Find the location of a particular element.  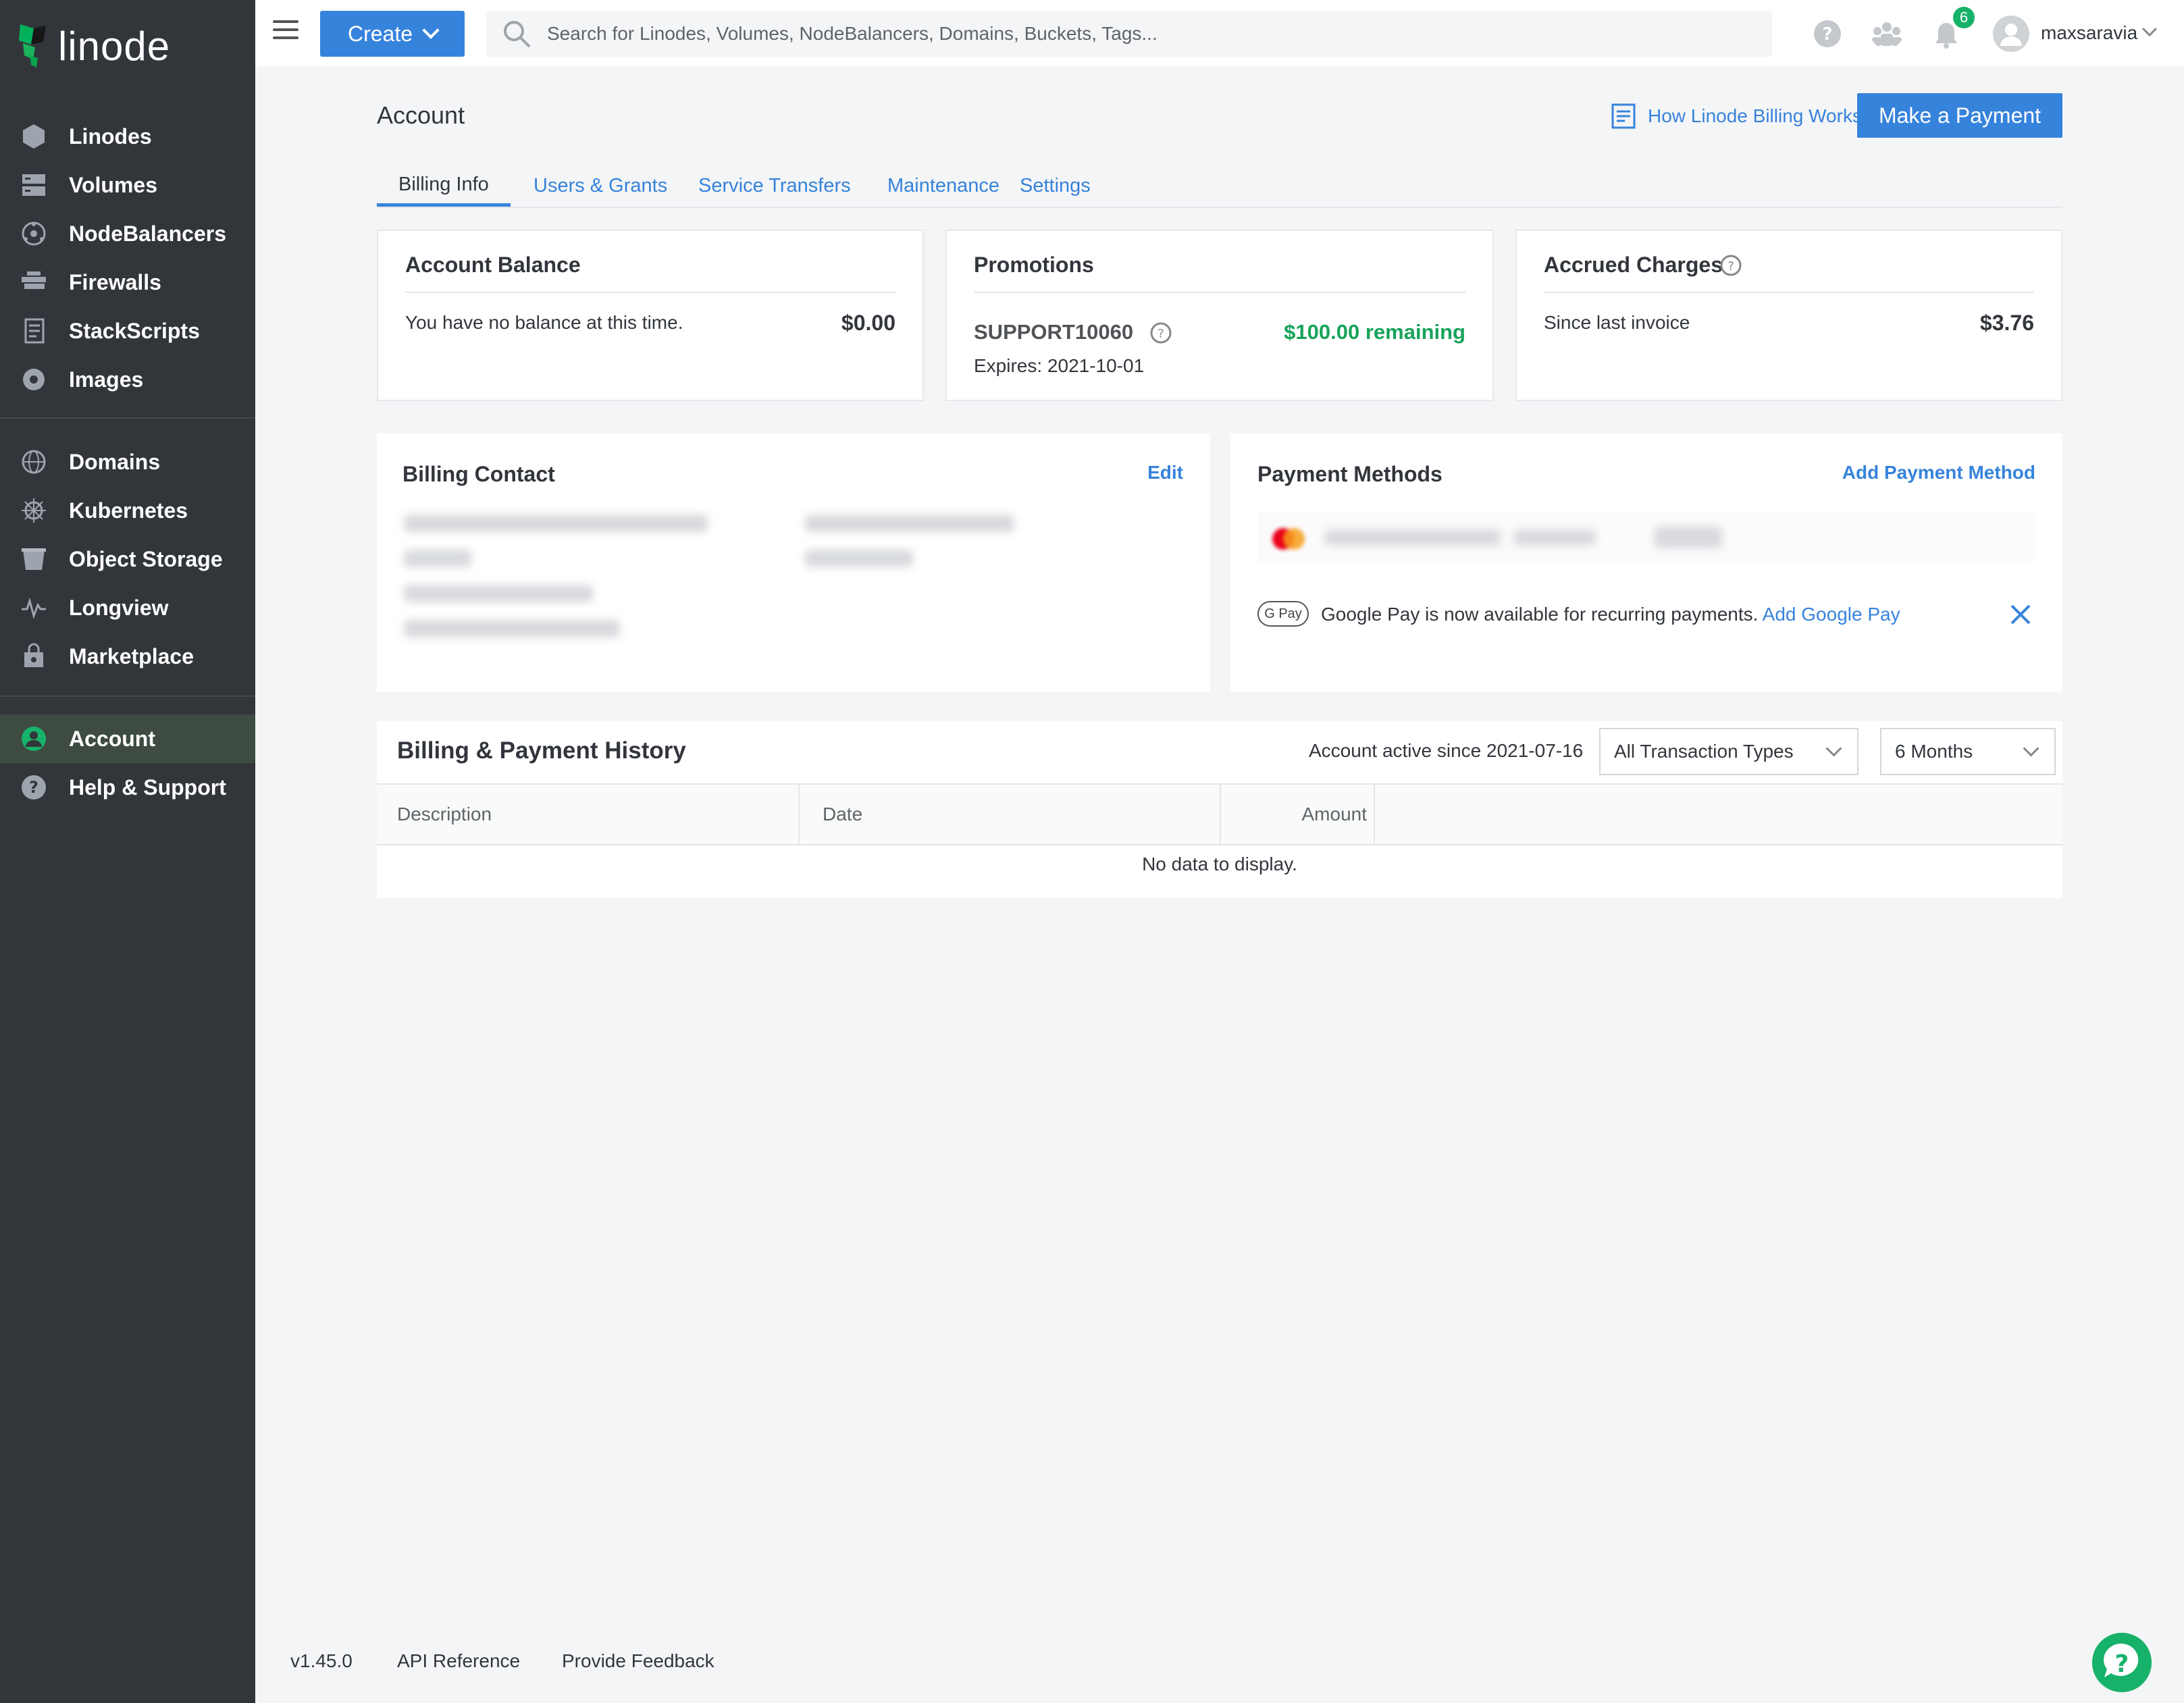

nav-tertiary: Account ? Help & Support is located at coordinates (128, 763).